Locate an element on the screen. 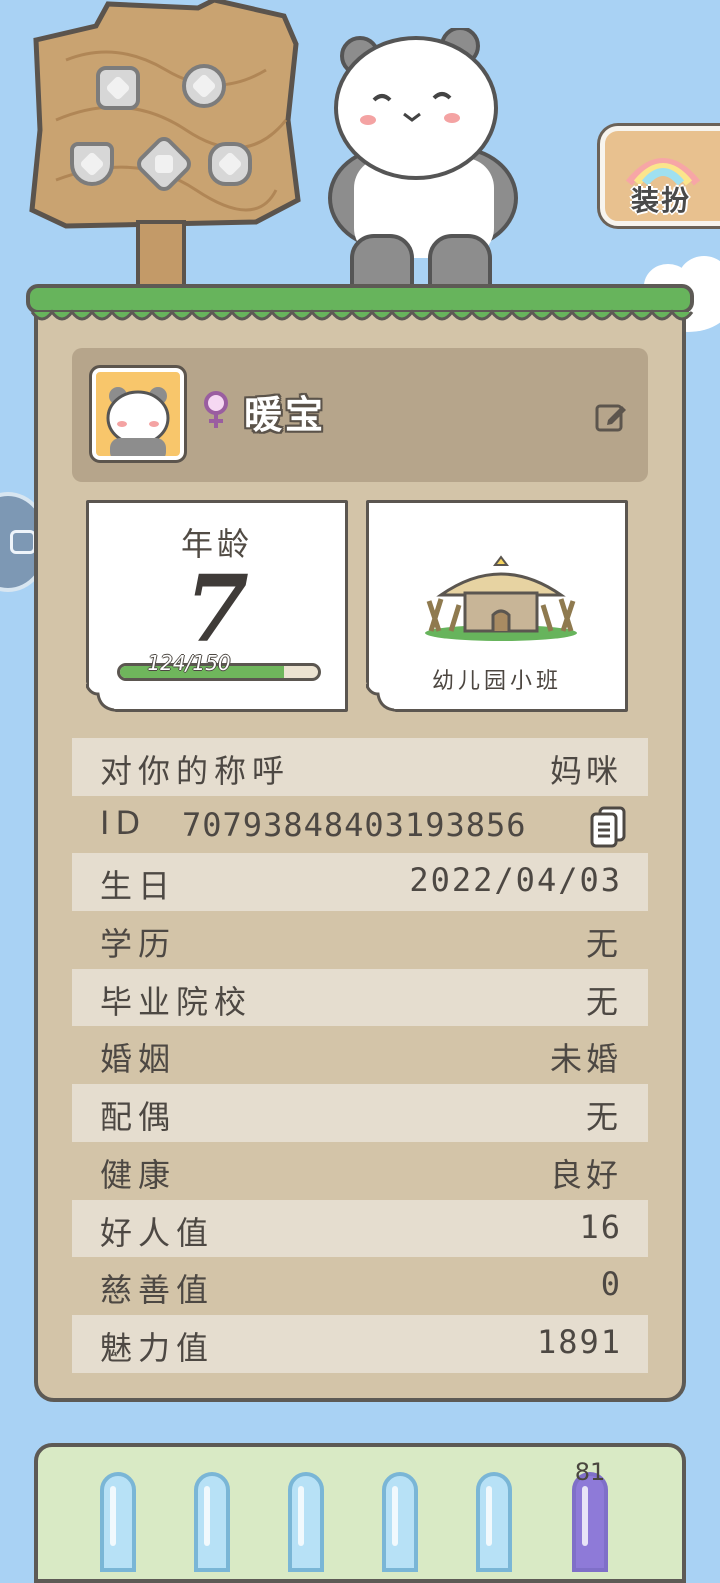 The height and width of the screenshot is (1583, 720). age-value: 7 is located at coordinates (216, 609).